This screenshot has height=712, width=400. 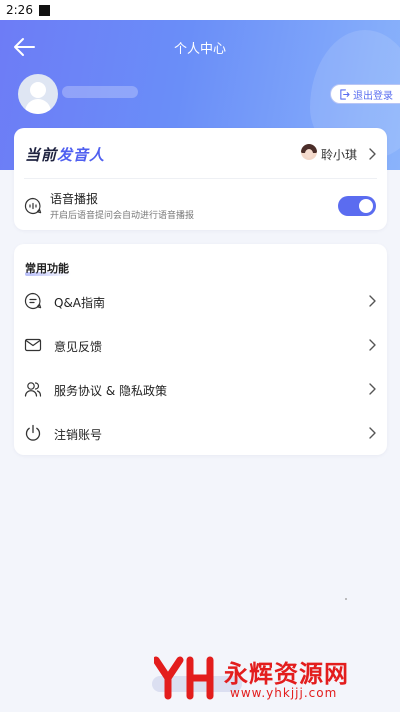 I want to click on chat-bubble-icon, so click(x=33, y=301).